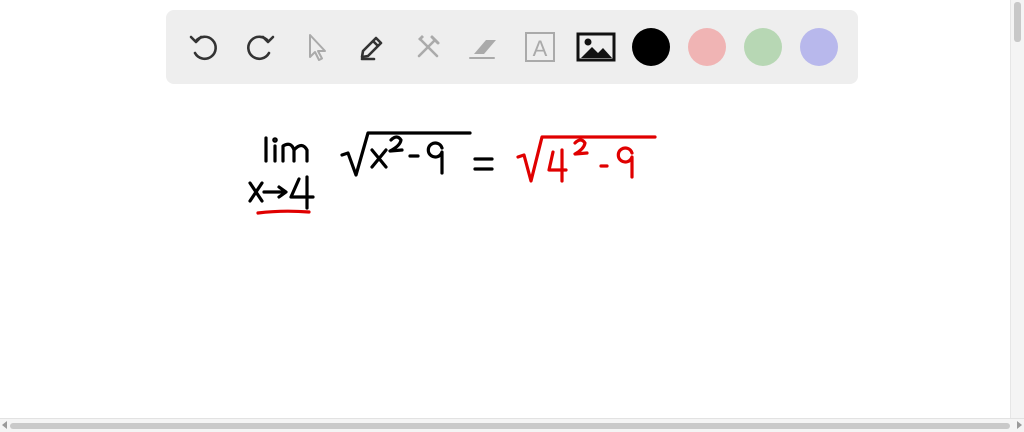 The height and width of the screenshot is (432, 1024). Describe the element at coordinates (4, 425) in the screenshot. I see `scroll-left-arrow-icon` at that location.